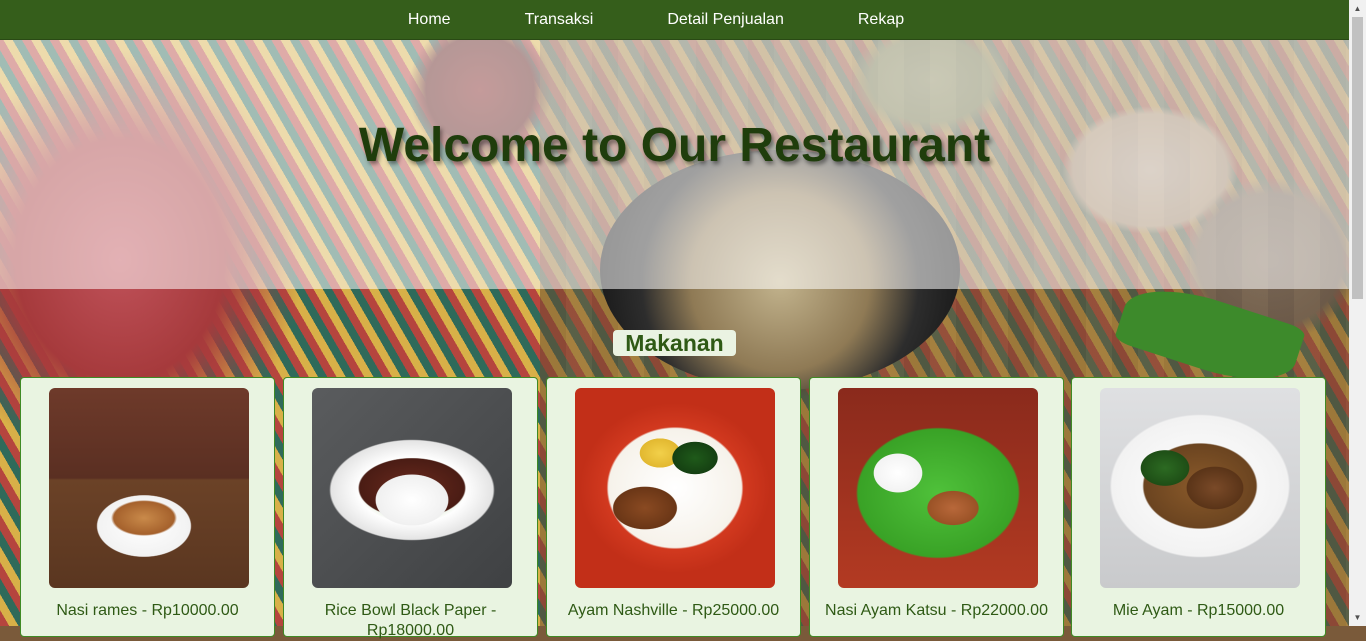 This screenshot has width=1366, height=641. Describe the element at coordinates (675, 488) in the screenshot. I see `food-image-ayam-nashville` at that location.